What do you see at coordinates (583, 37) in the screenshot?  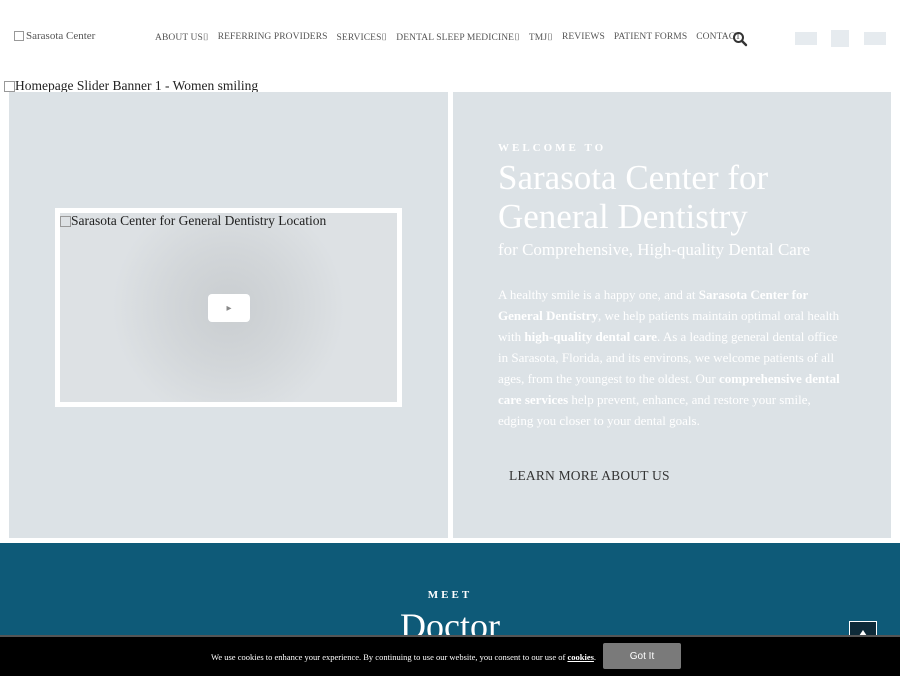 I see `nav-reviews: REVIEWS` at bounding box center [583, 37].